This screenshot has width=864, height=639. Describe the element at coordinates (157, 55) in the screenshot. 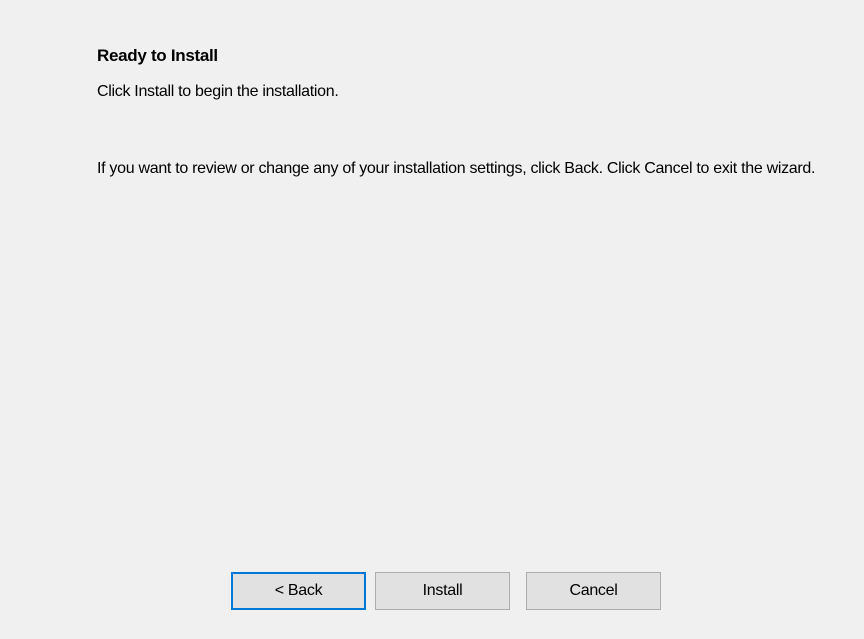

I see `page-title: Ready to Install` at that location.